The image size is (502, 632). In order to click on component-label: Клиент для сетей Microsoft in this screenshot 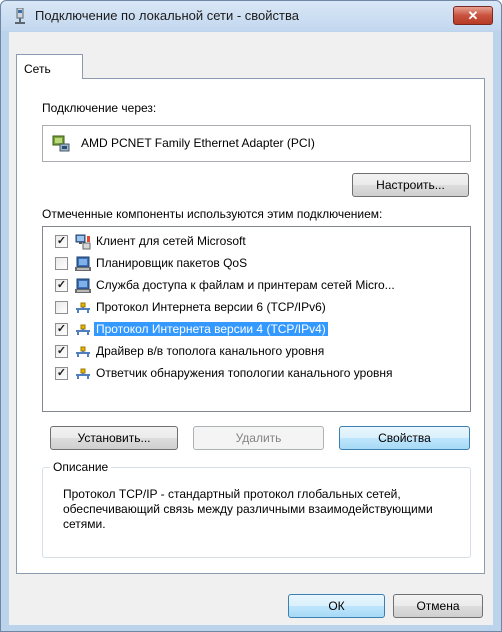, I will do `click(171, 241)`.